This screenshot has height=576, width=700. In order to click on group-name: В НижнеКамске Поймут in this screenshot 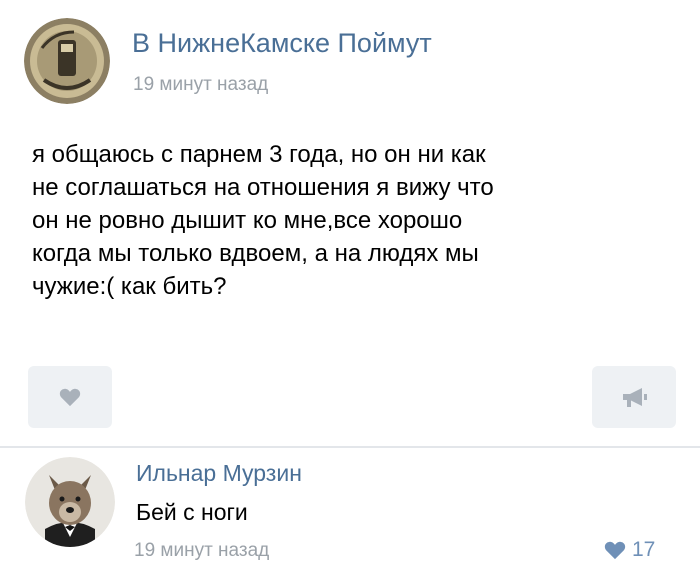, I will do `click(282, 43)`.